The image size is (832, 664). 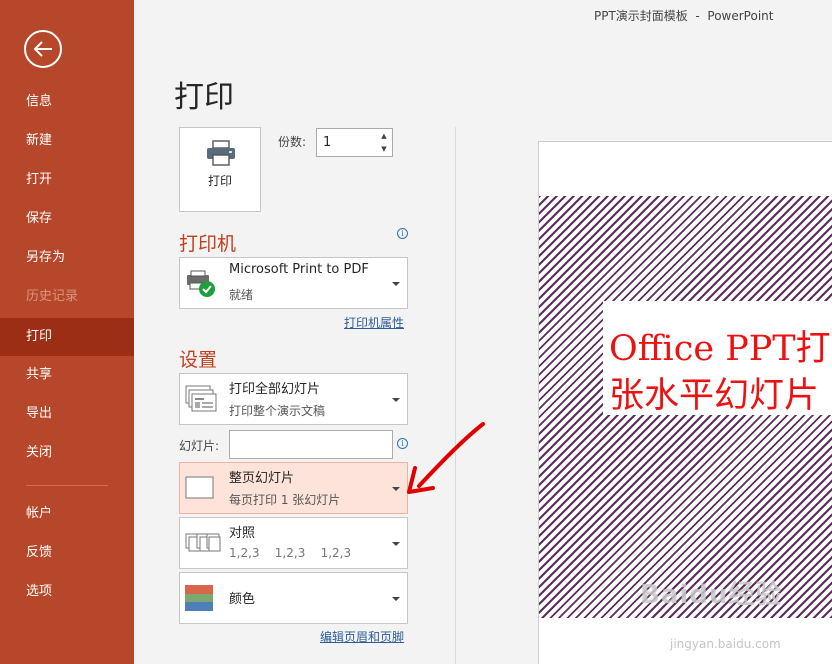 What do you see at coordinates (290, 553) in the screenshot?
I see `collate-sub: 1,2,3 1,2,3 1,2,3` at bounding box center [290, 553].